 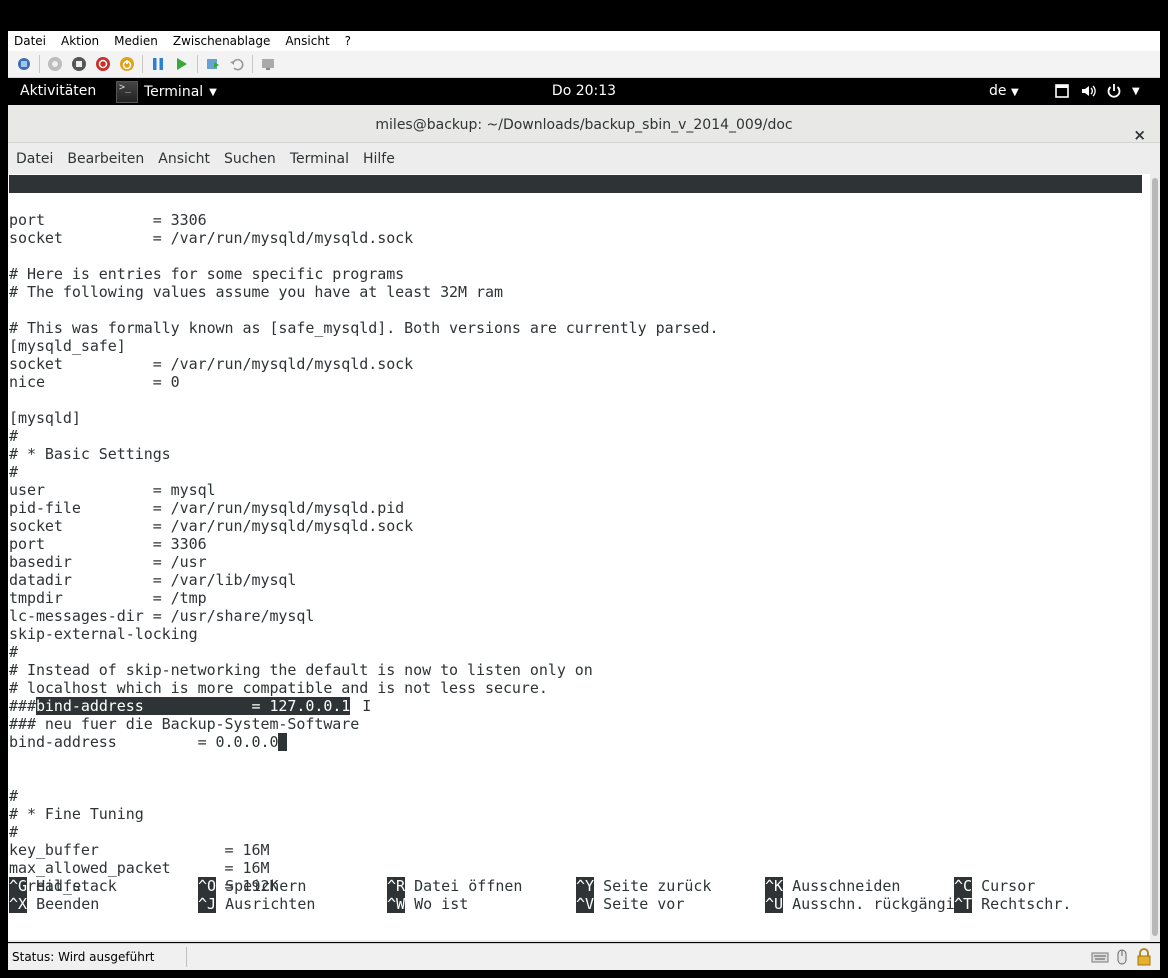 I want to click on nano-shortcut: ^R Datei öffnen, so click(x=454, y=886).